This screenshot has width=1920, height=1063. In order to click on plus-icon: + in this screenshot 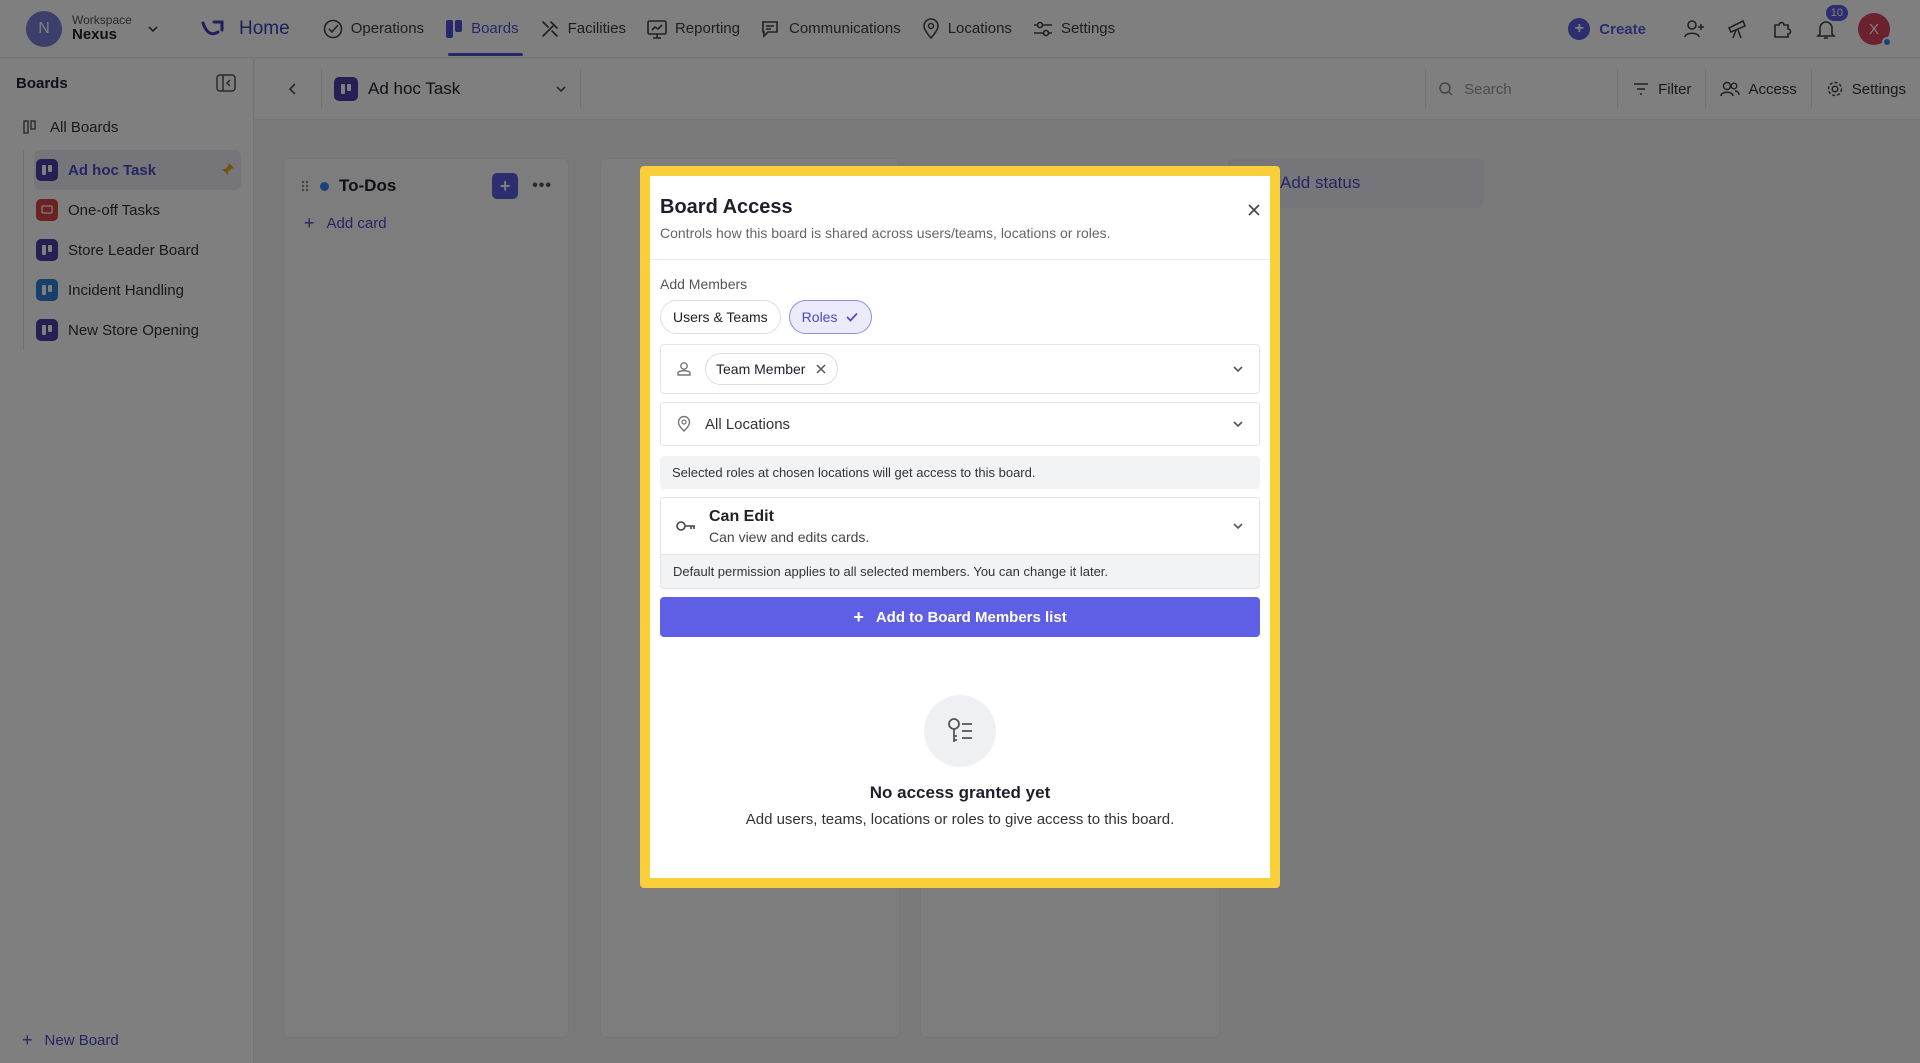, I will do `click(858, 616)`.